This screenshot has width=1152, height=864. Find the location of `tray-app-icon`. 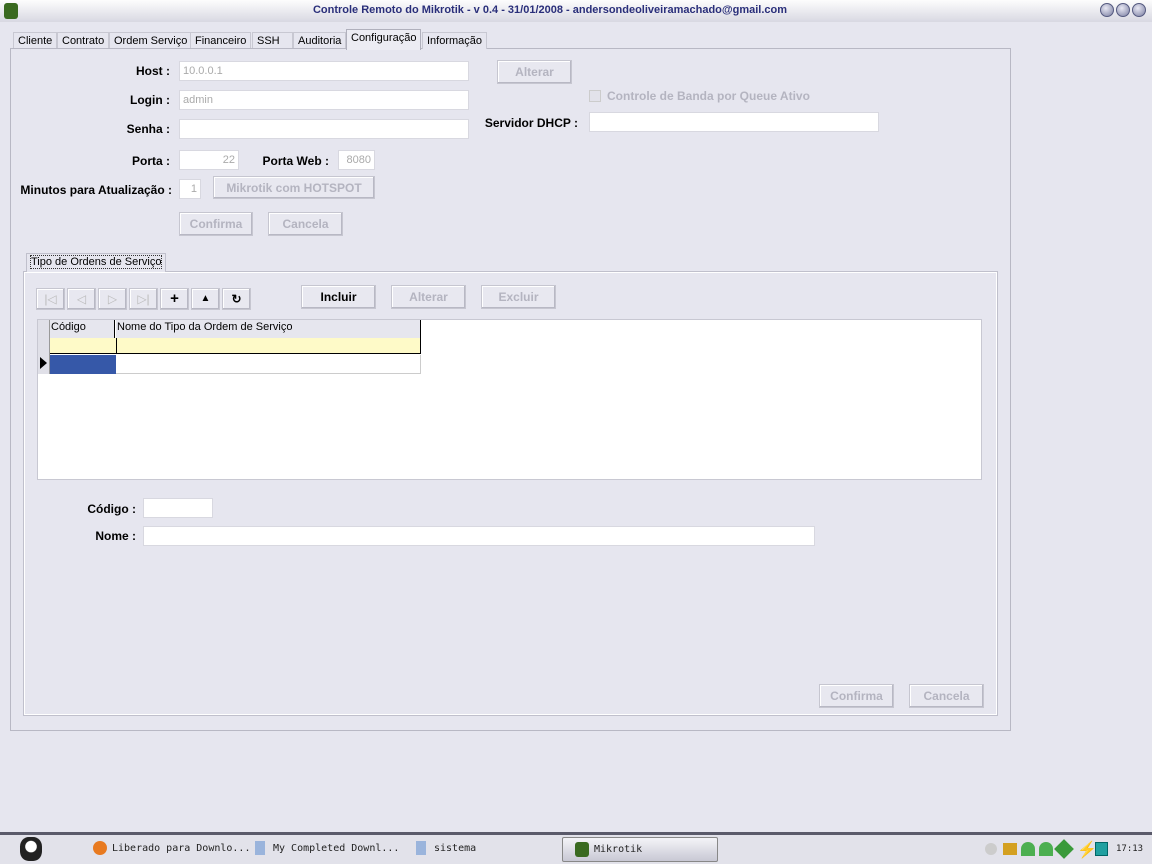

tray-app-icon is located at coordinates (1101, 849).